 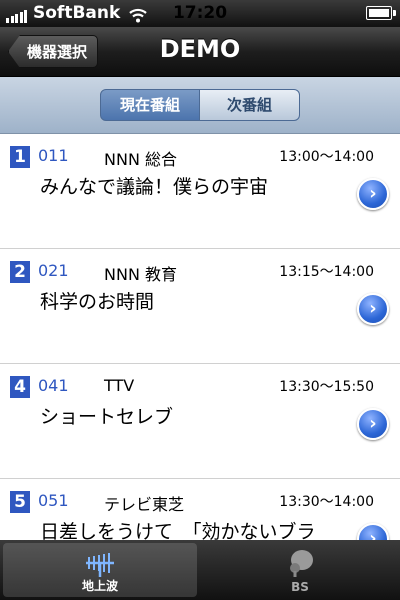 What do you see at coordinates (20, 502) in the screenshot?
I see `channel-number-badge: 5` at bounding box center [20, 502].